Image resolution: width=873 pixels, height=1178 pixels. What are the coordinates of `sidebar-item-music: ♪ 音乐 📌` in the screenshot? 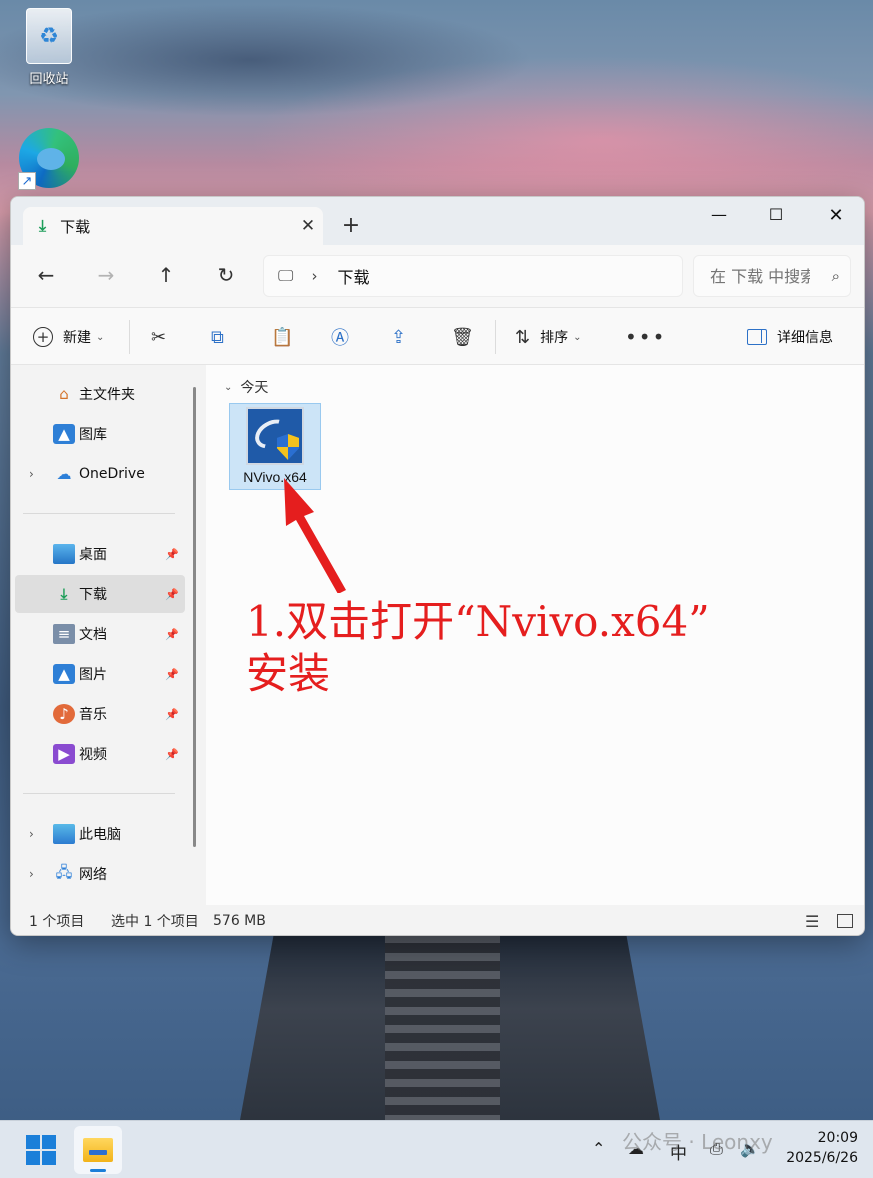 It's located at (100, 714).